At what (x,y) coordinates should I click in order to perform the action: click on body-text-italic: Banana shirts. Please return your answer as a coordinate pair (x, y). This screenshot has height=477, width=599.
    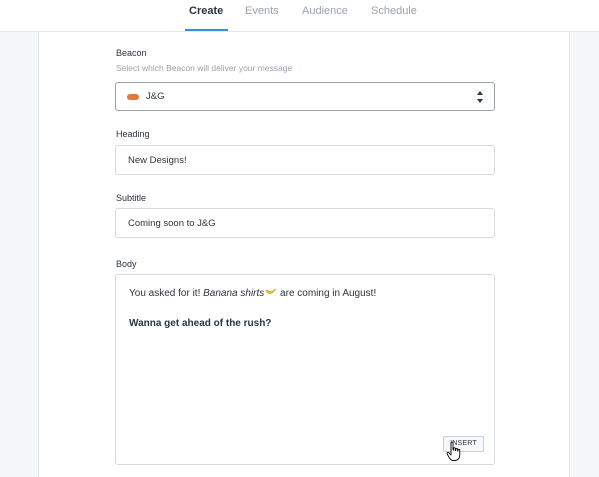
    Looking at the image, I should click on (234, 293).